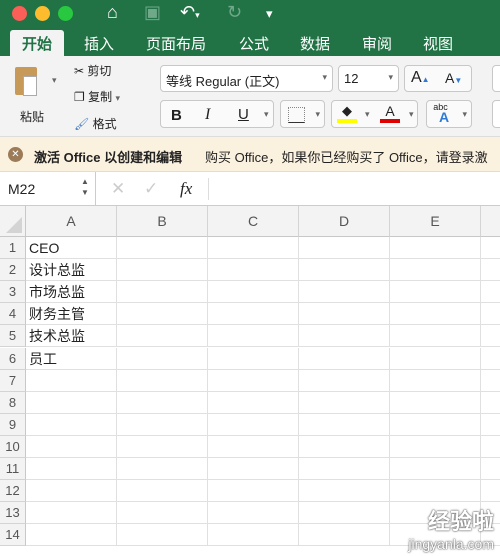 The image size is (500, 556). What do you see at coordinates (246, 78) in the screenshot?
I see `font-name-select: 等线 Regular (正文) ▾` at bounding box center [246, 78].